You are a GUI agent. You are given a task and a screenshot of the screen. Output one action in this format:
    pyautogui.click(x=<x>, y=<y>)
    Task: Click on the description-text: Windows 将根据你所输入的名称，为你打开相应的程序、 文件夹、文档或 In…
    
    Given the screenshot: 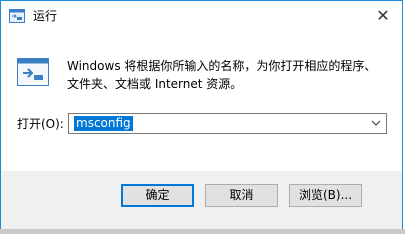 What is the action you would take?
    pyautogui.click(x=229, y=75)
    